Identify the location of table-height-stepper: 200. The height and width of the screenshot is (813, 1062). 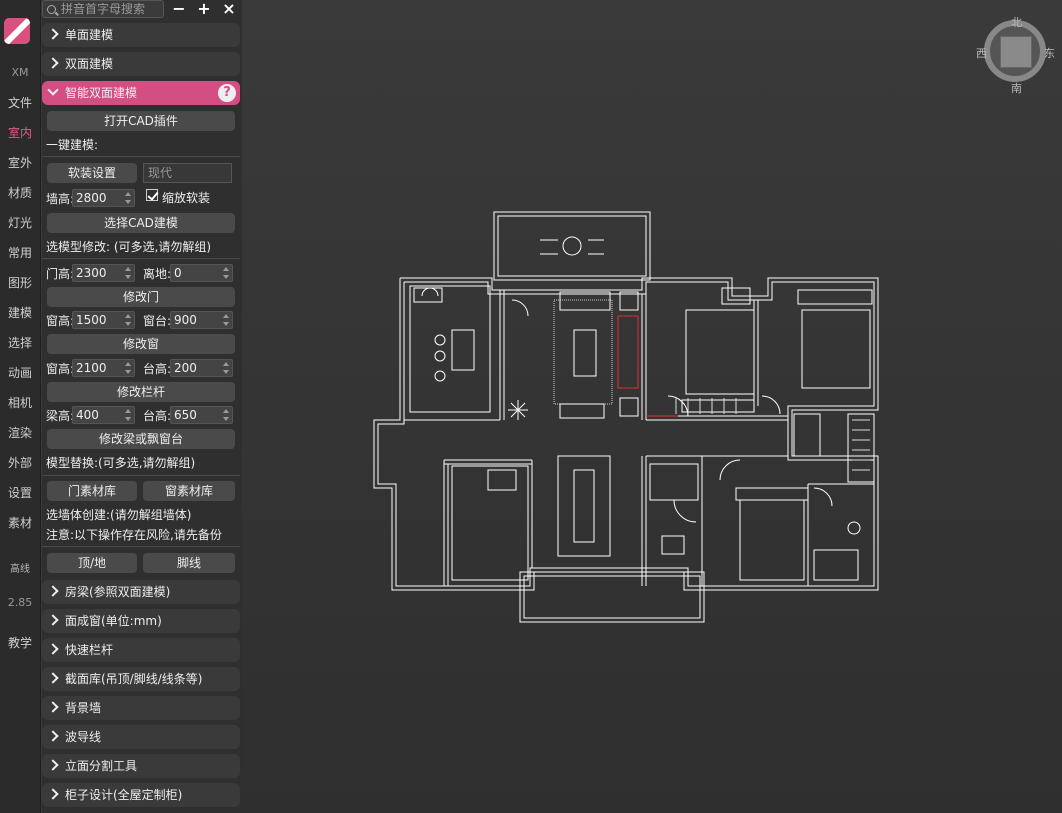
(201, 368).